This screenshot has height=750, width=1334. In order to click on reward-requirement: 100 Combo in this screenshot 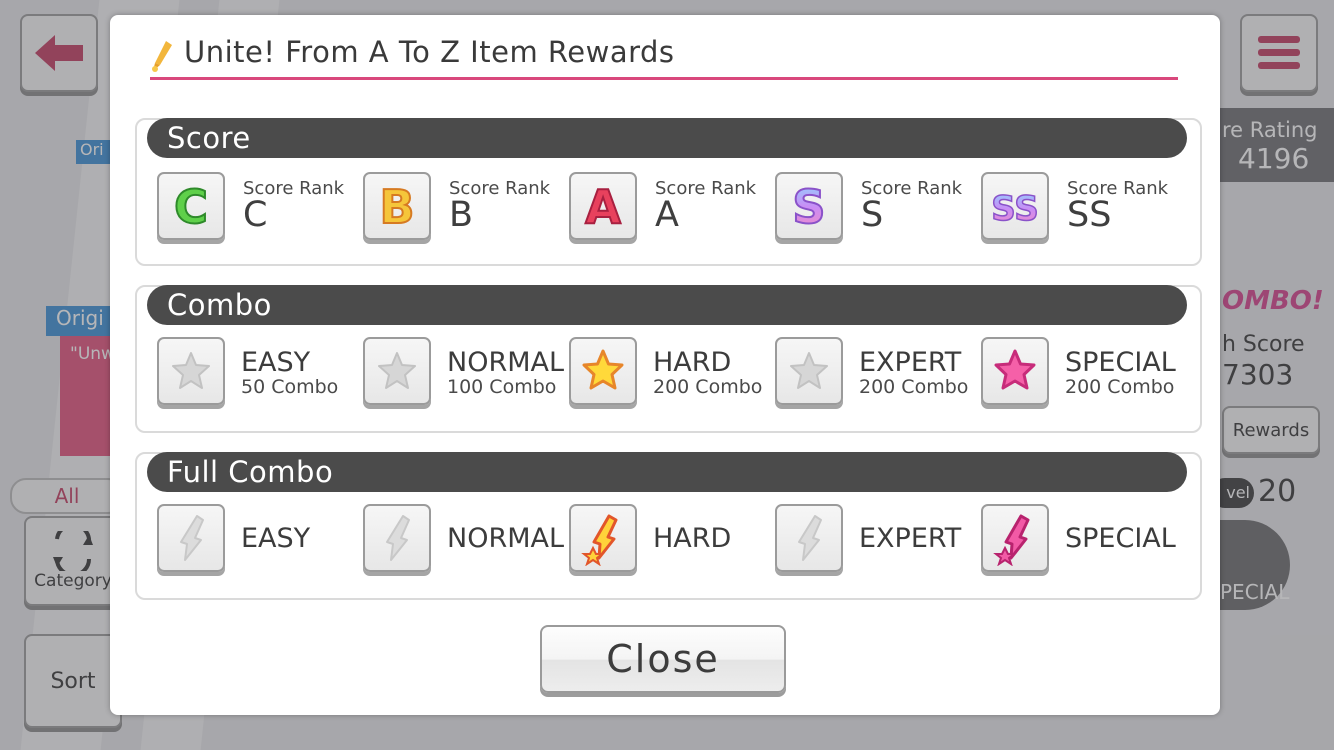, I will do `click(502, 387)`.